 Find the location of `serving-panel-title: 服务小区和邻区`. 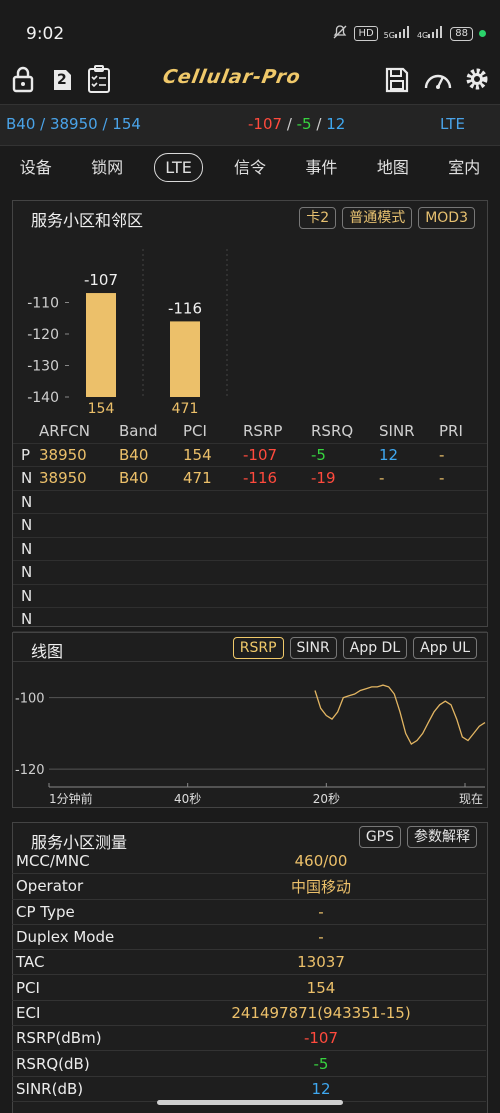

serving-panel-title: 服务小区和邻区 is located at coordinates (87, 220).